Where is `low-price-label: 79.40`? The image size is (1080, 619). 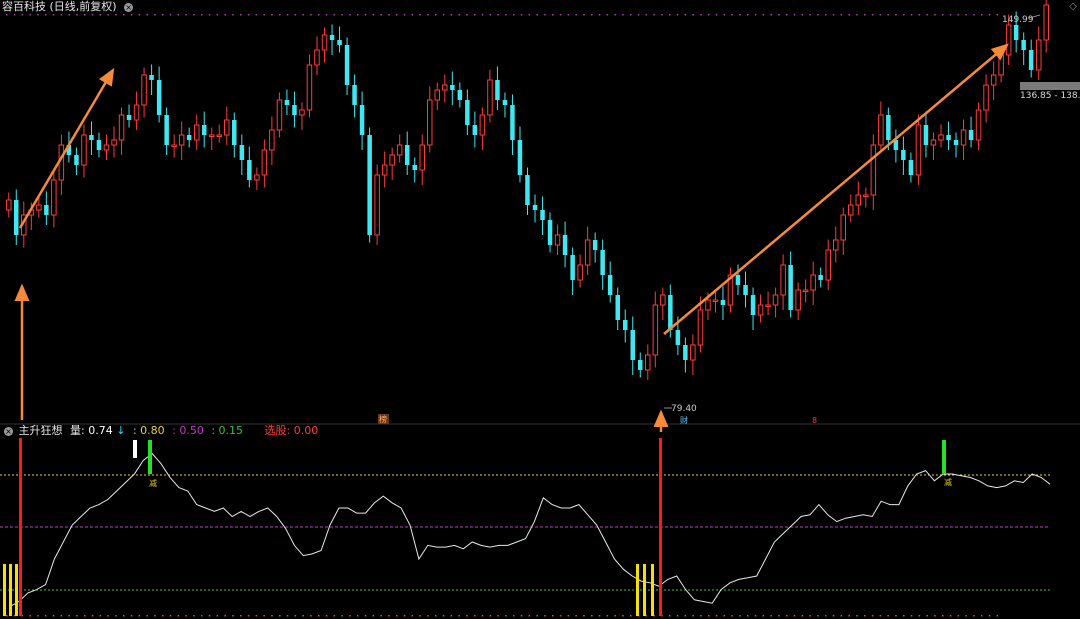 low-price-label: 79.40 is located at coordinates (684, 409).